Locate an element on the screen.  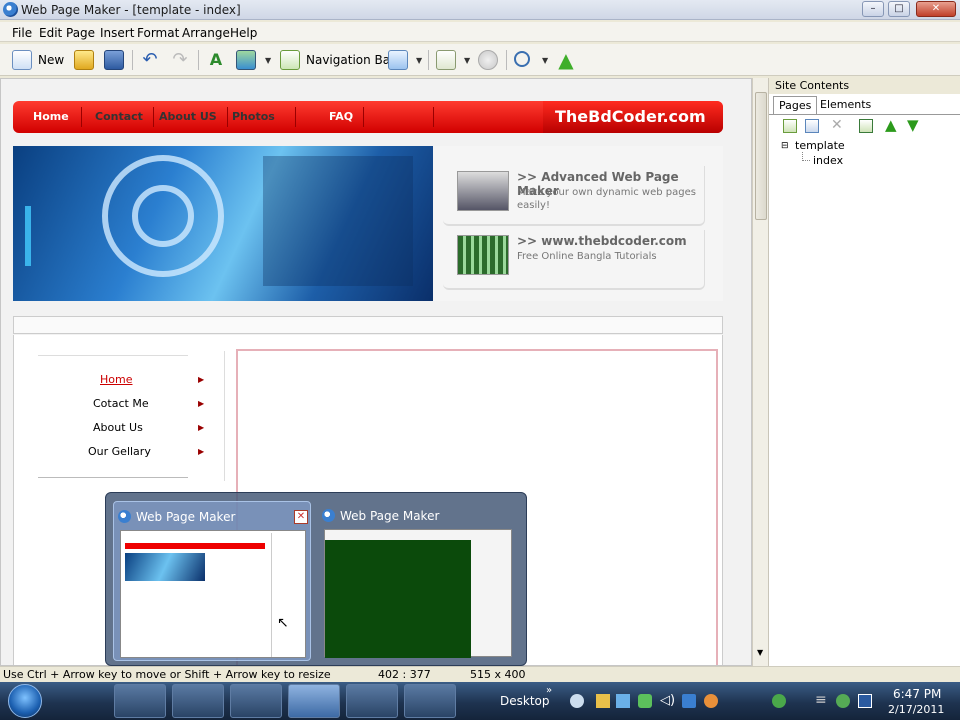
zoom-icon is located at coordinates (522, 59).